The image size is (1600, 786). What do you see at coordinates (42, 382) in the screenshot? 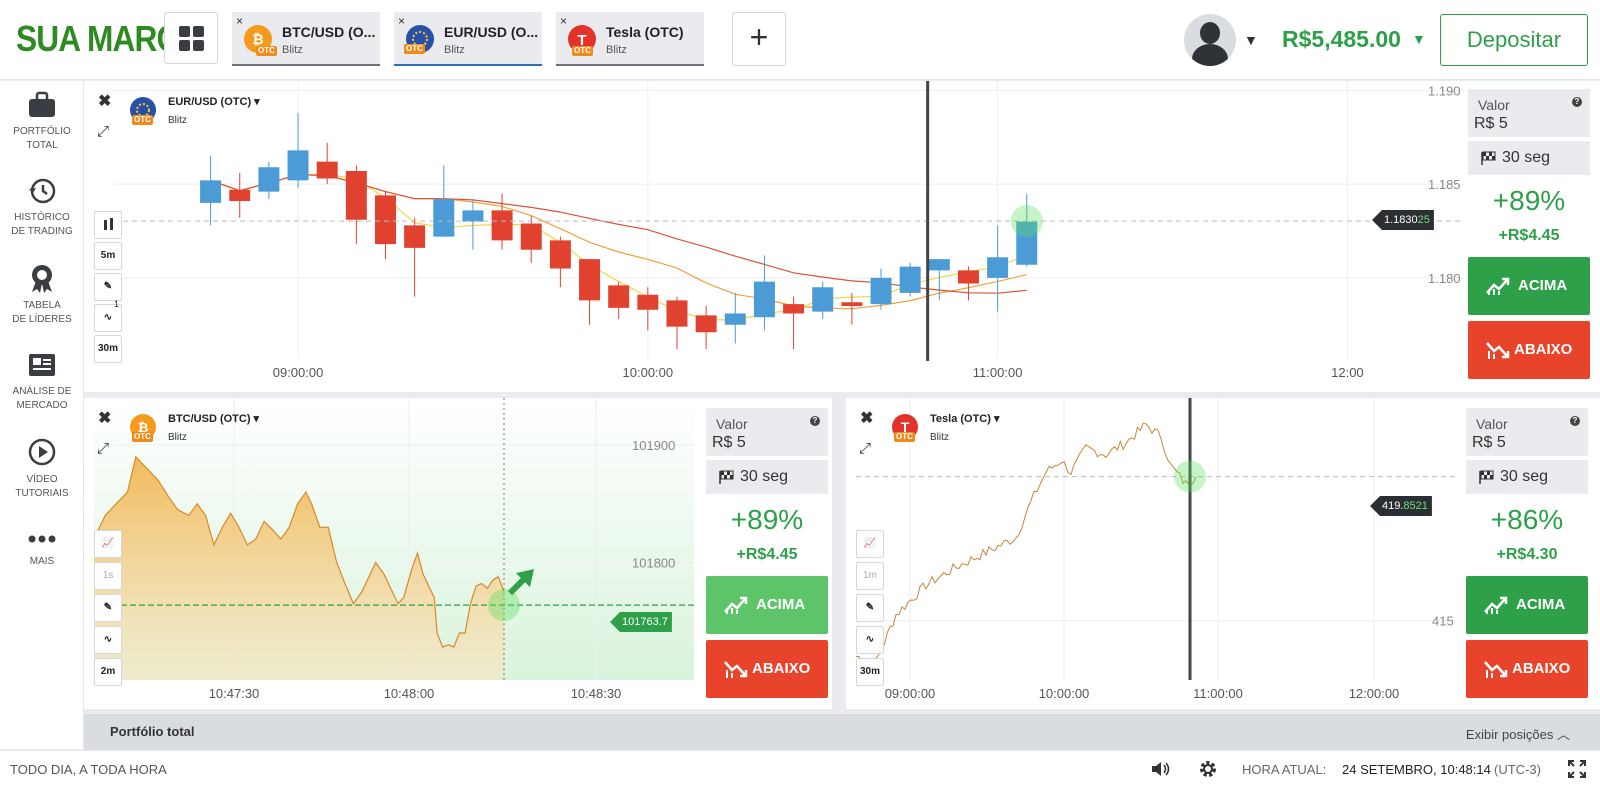
I see `sidebar-item-market-analysis: ANÁLISE DE MERCADO` at bounding box center [42, 382].